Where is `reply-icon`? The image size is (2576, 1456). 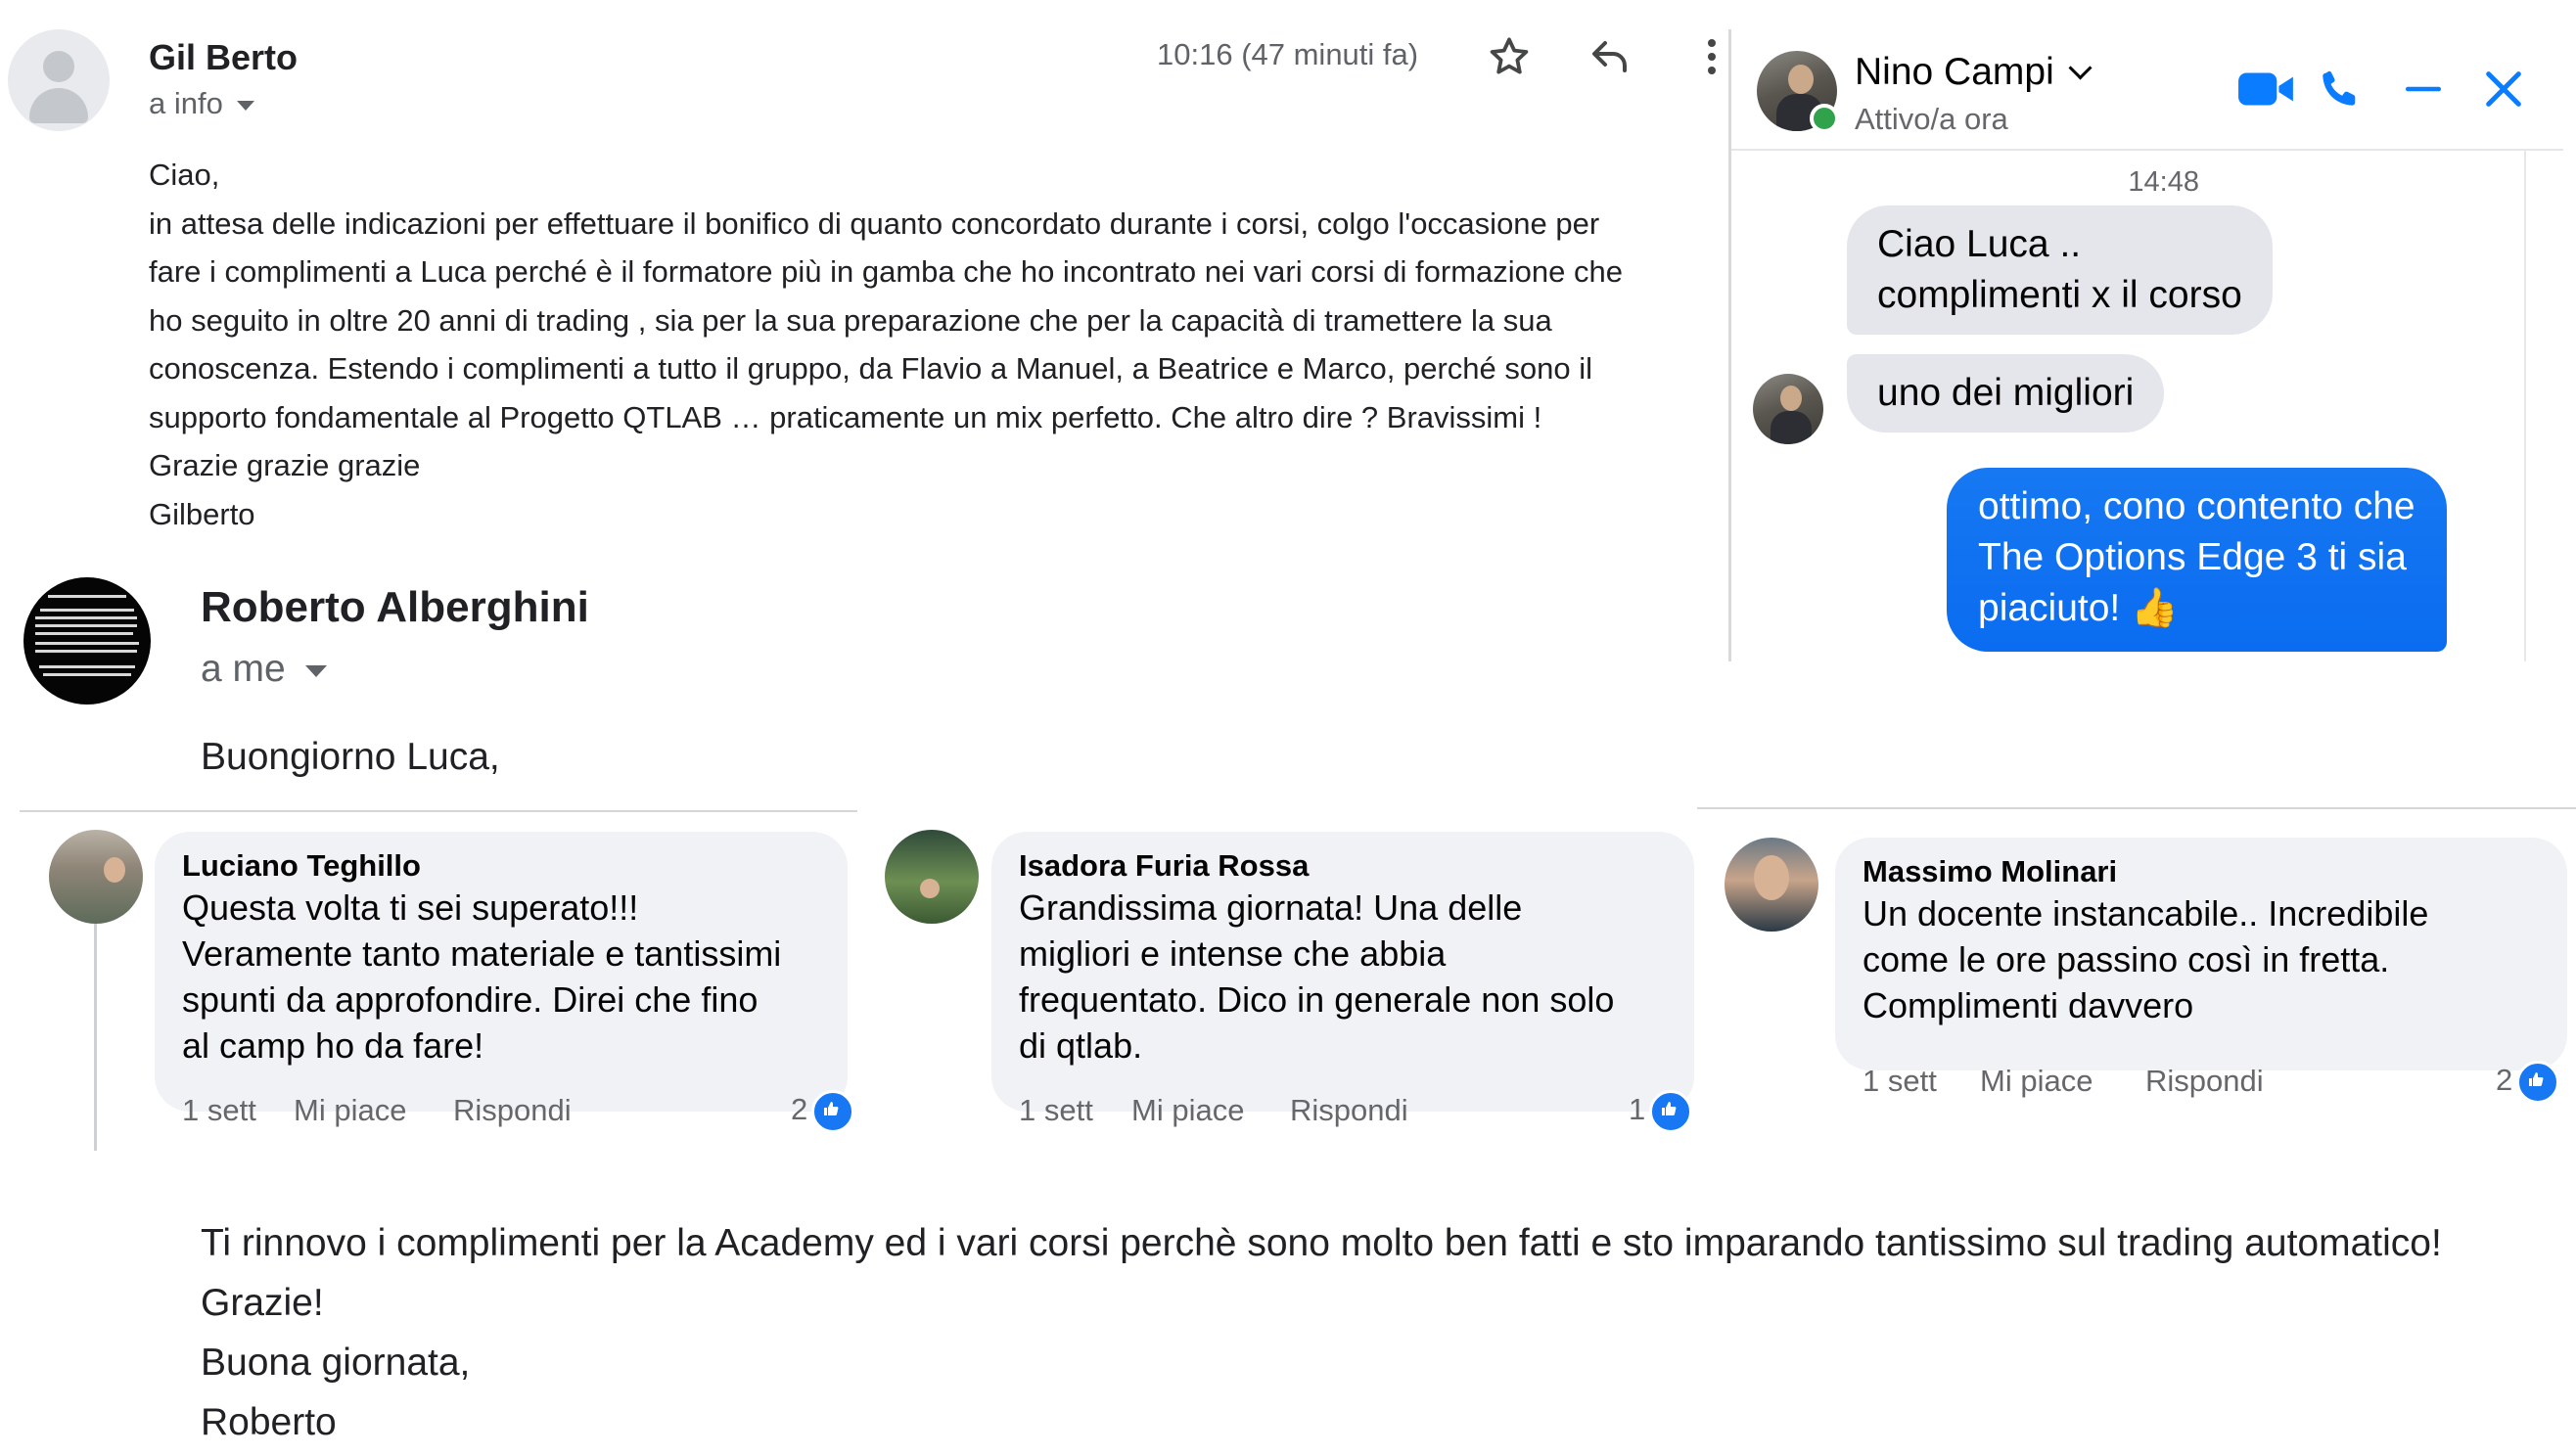 reply-icon is located at coordinates (1610, 56).